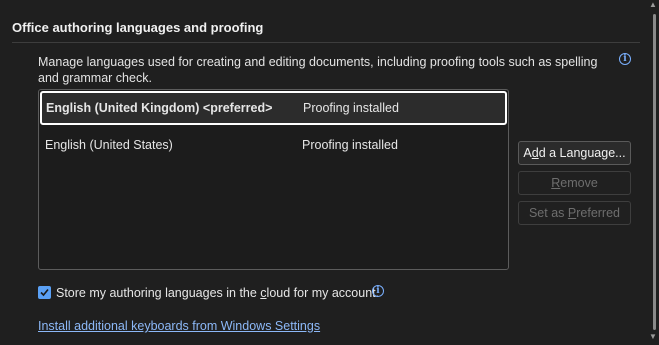 Image resolution: width=659 pixels, height=345 pixels. I want to click on section-title: Office authoring languages and proofing, so click(138, 27).